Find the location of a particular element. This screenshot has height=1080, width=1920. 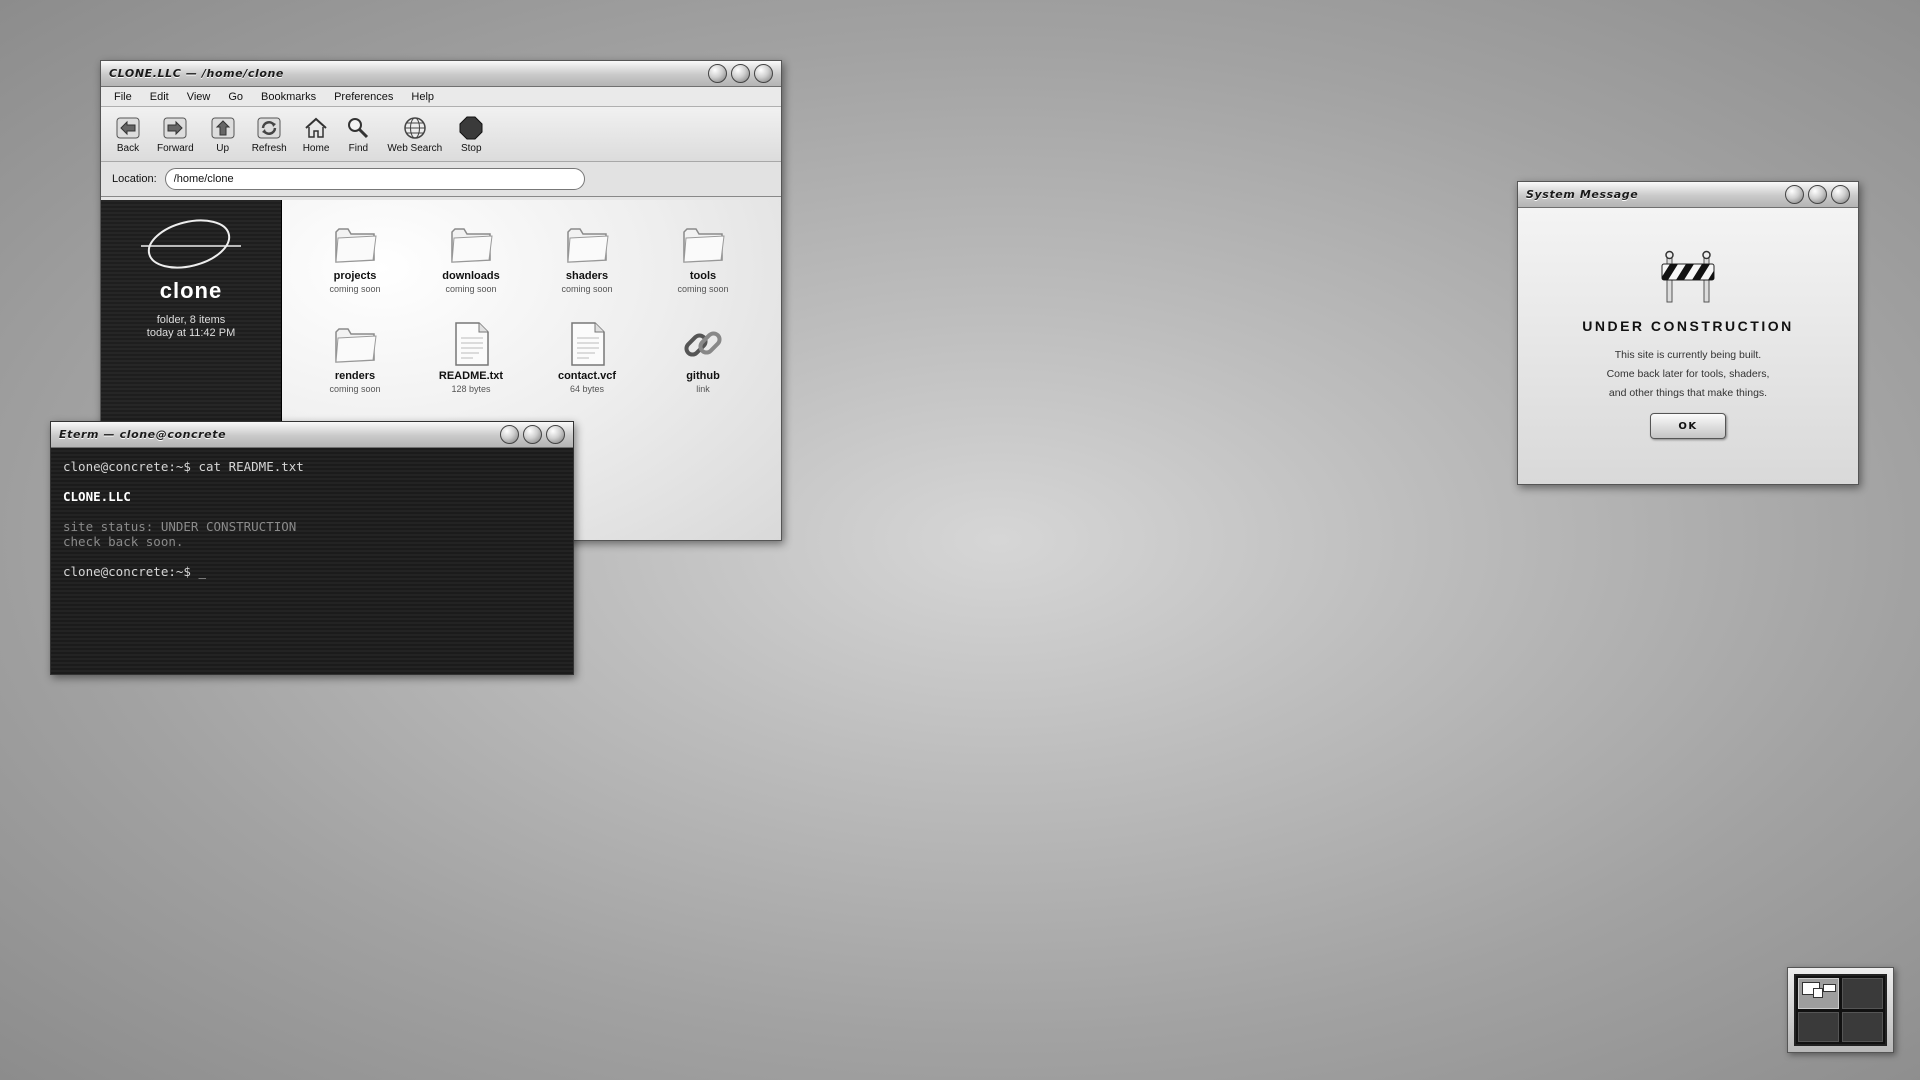

dialog-message-line: and other things that make things. is located at coordinates (1688, 393).